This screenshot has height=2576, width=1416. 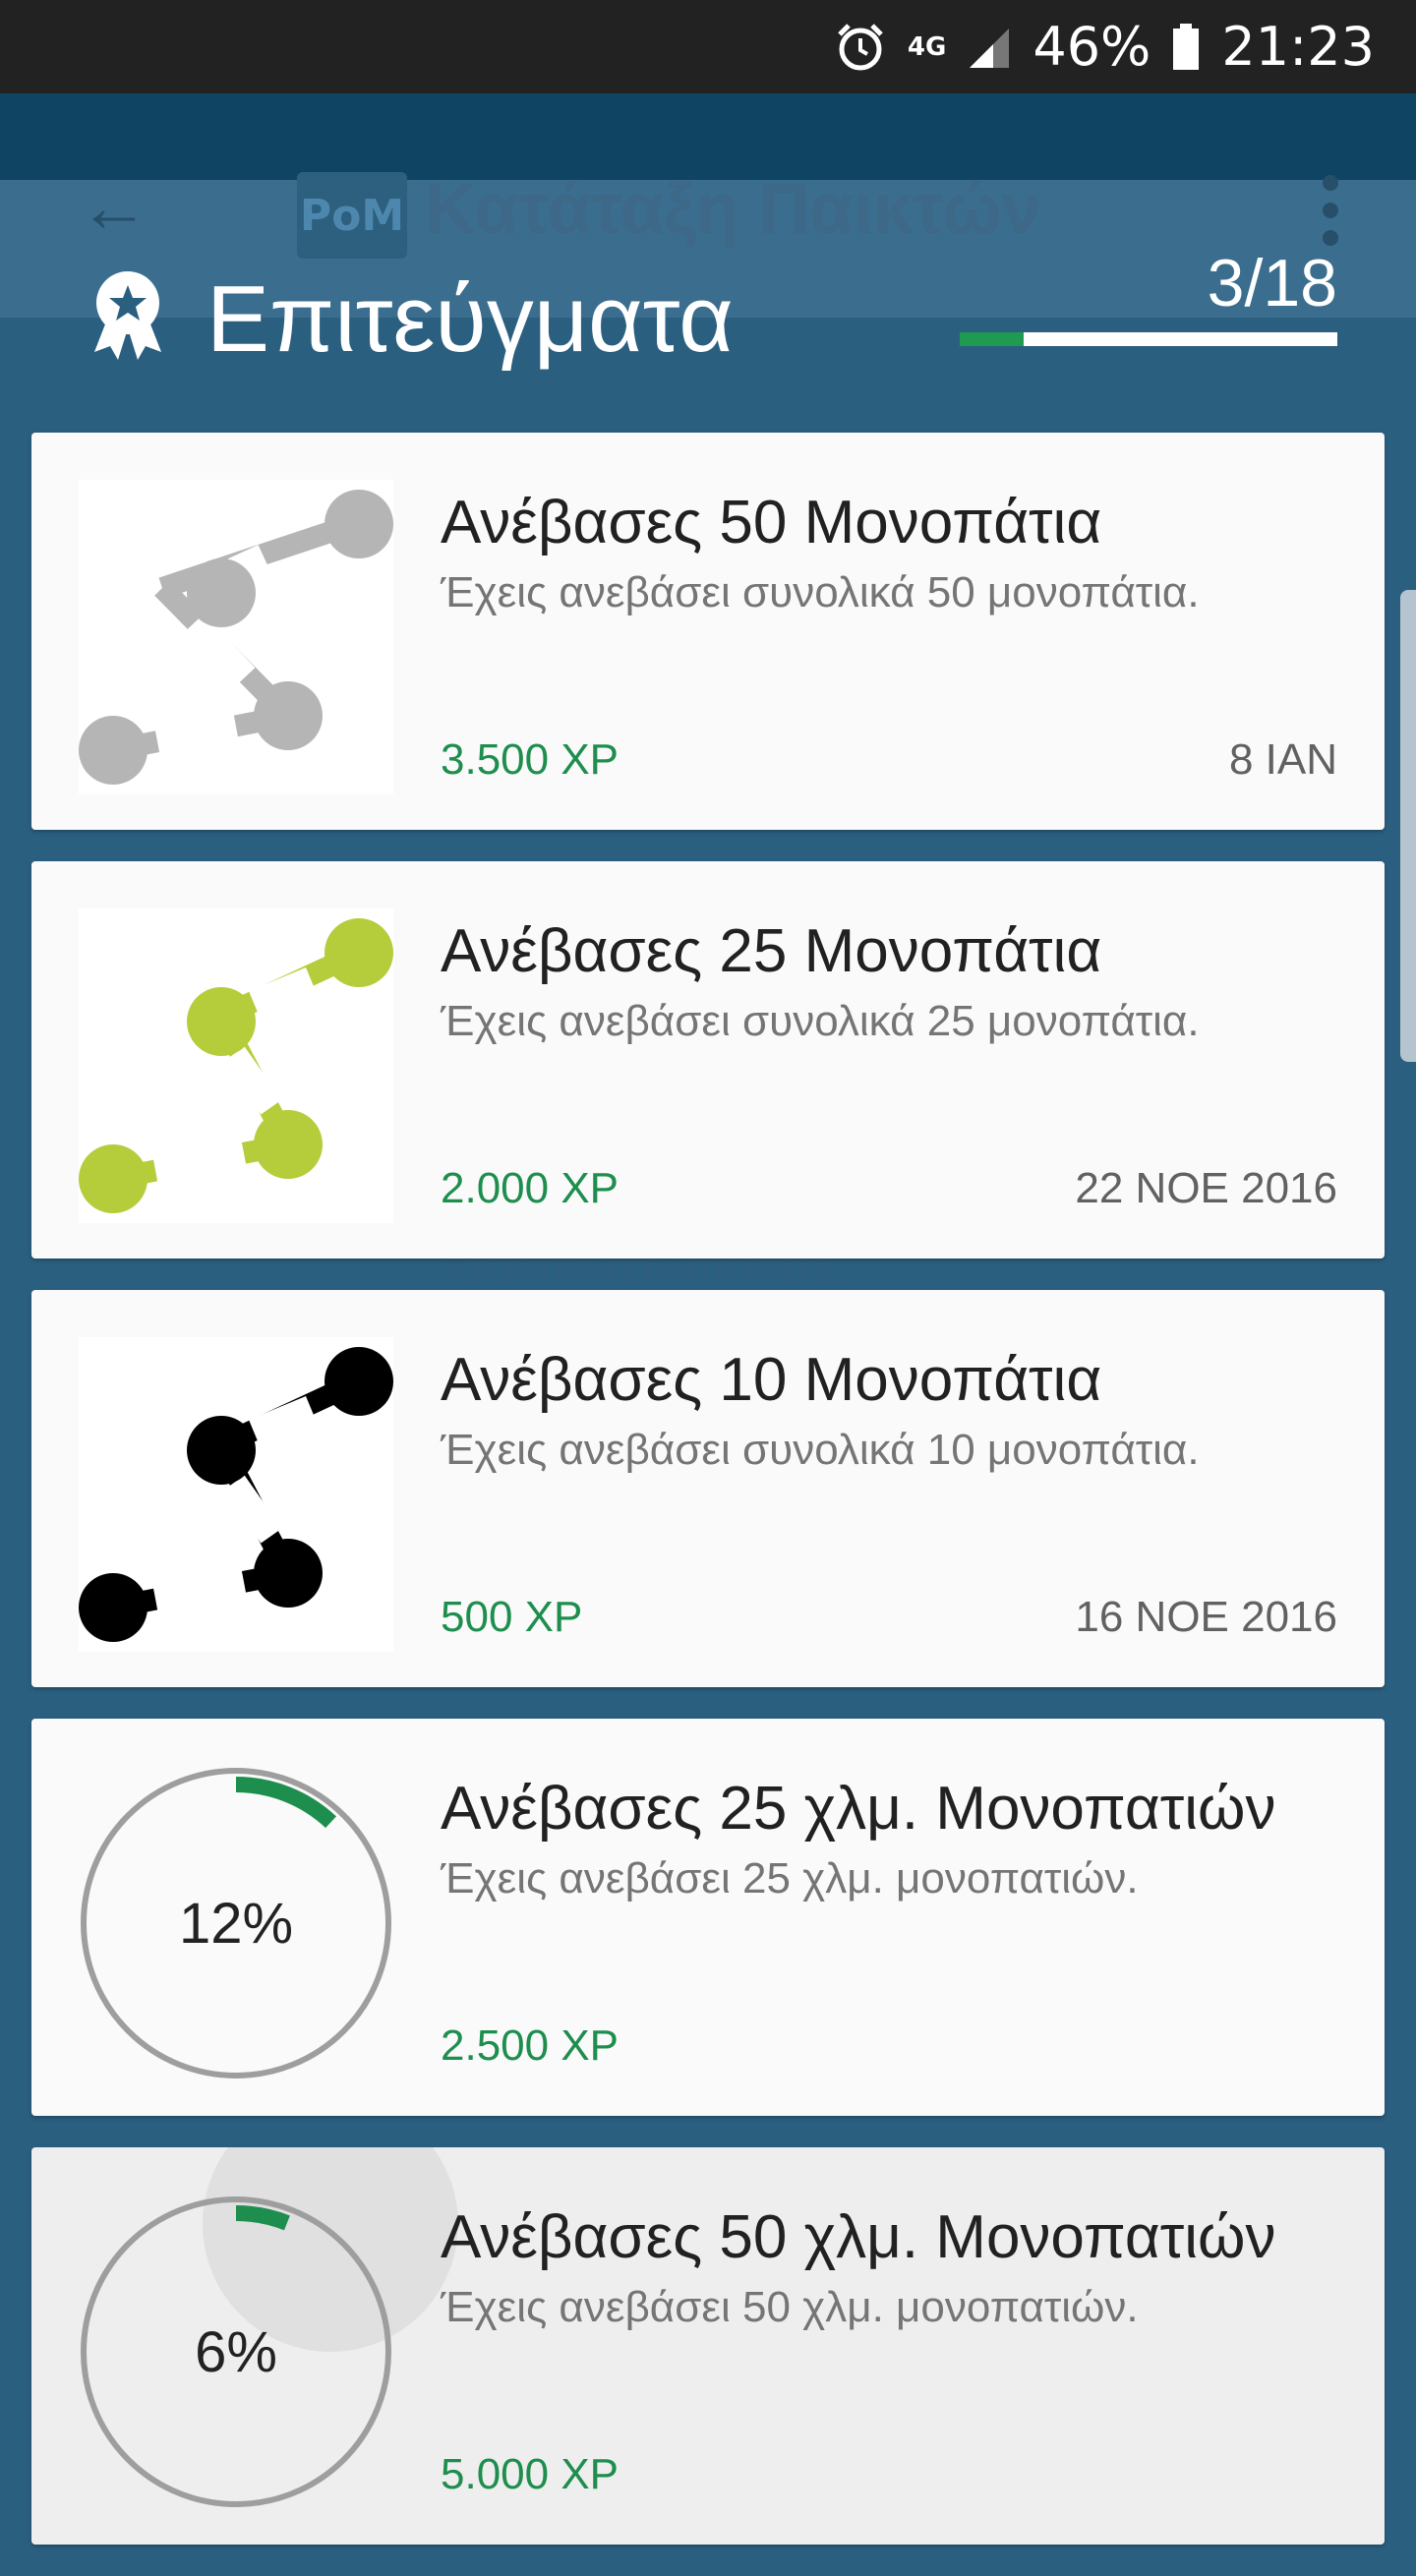 I want to click on achievement-xp: 3.500 XP, so click(x=530, y=759).